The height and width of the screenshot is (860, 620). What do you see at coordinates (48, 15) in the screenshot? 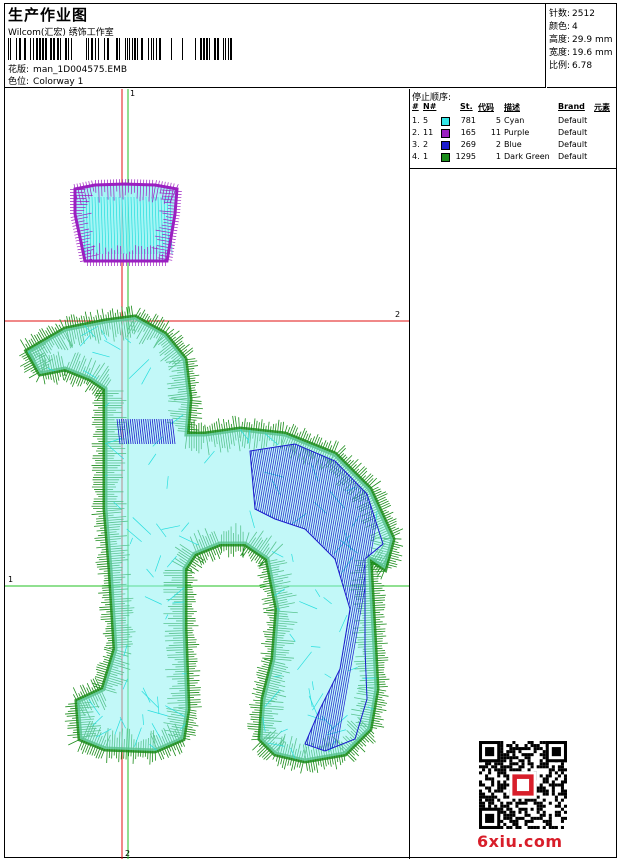
I see `page-title: 生产作业图` at bounding box center [48, 15].